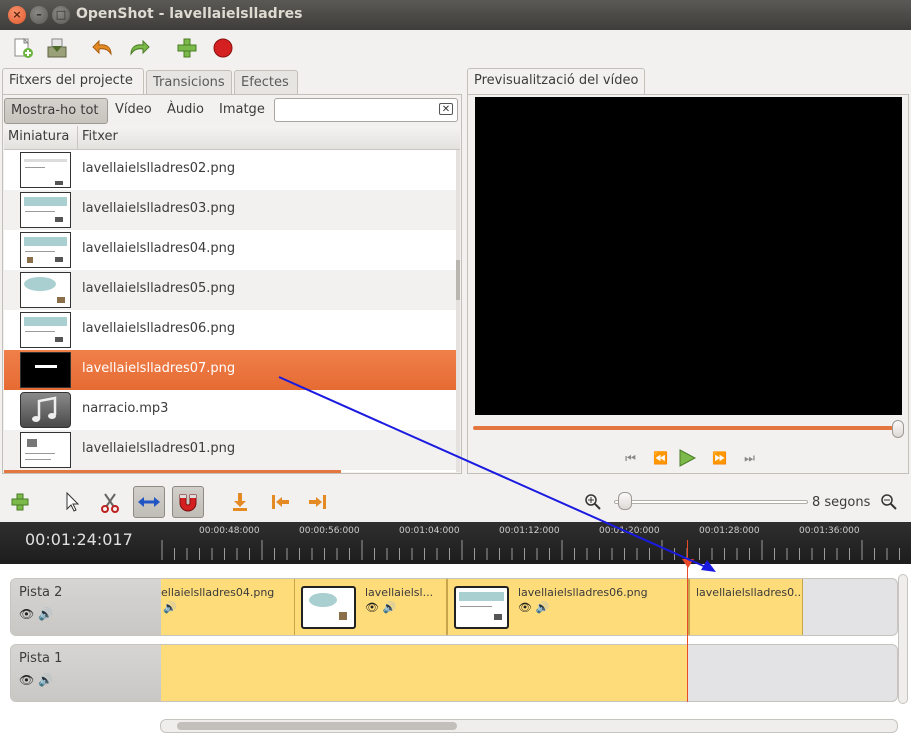  Describe the element at coordinates (898, 429) in the screenshot. I see `preview-seek-handle` at that location.